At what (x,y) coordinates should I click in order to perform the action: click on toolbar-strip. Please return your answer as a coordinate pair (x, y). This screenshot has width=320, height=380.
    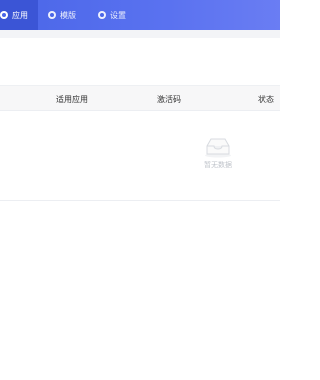
    Looking at the image, I should click on (140, 34).